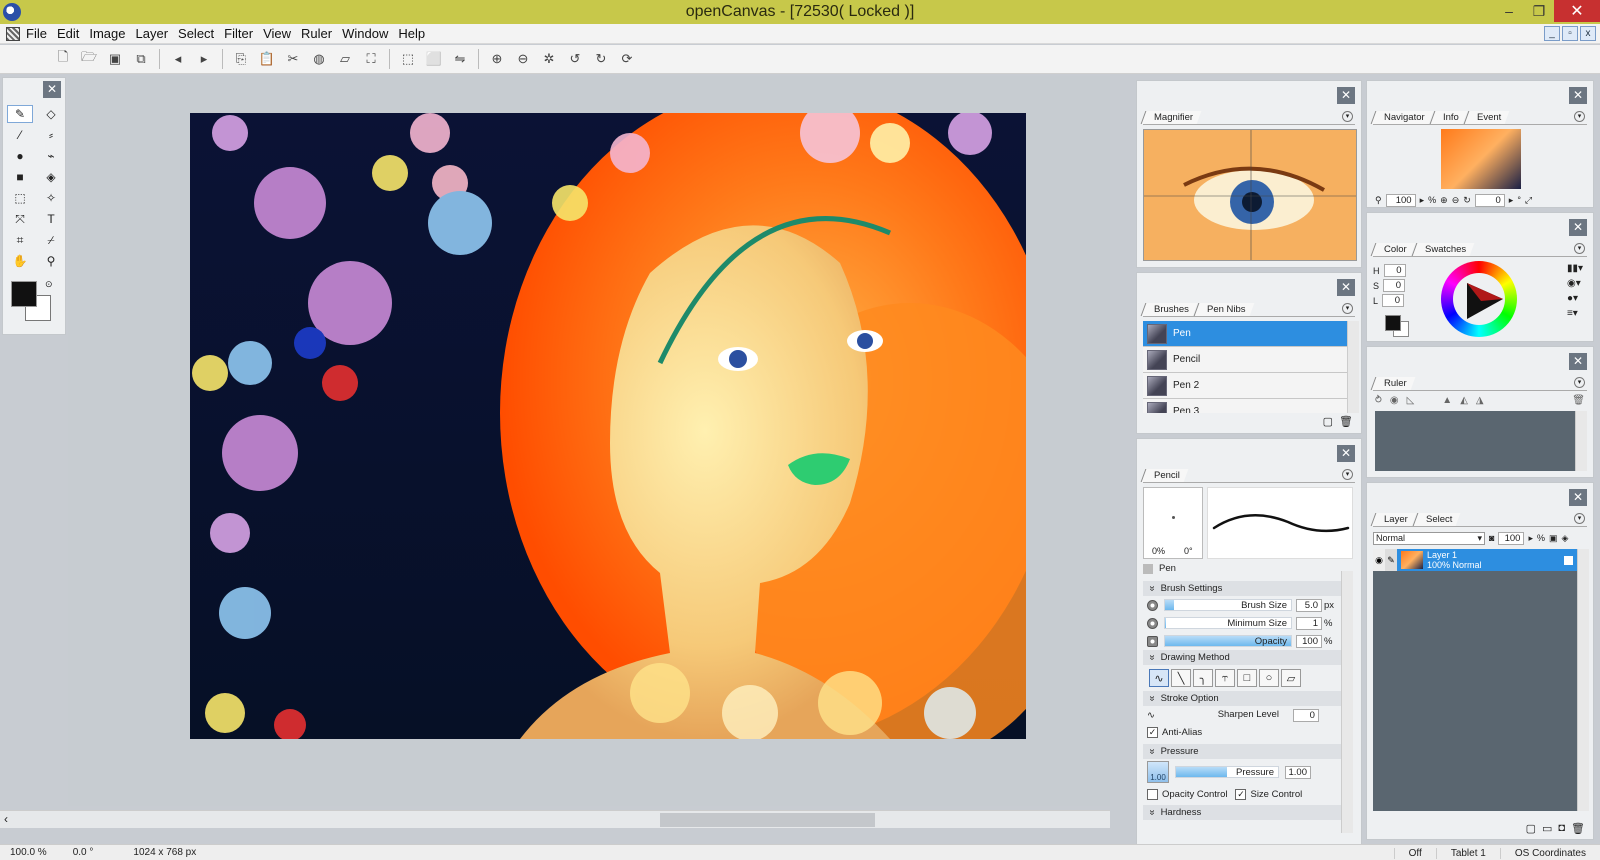  What do you see at coordinates (51, 135) in the screenshot?
I see `airbrush-tool: ⸗` at bounding box center [51, 135].